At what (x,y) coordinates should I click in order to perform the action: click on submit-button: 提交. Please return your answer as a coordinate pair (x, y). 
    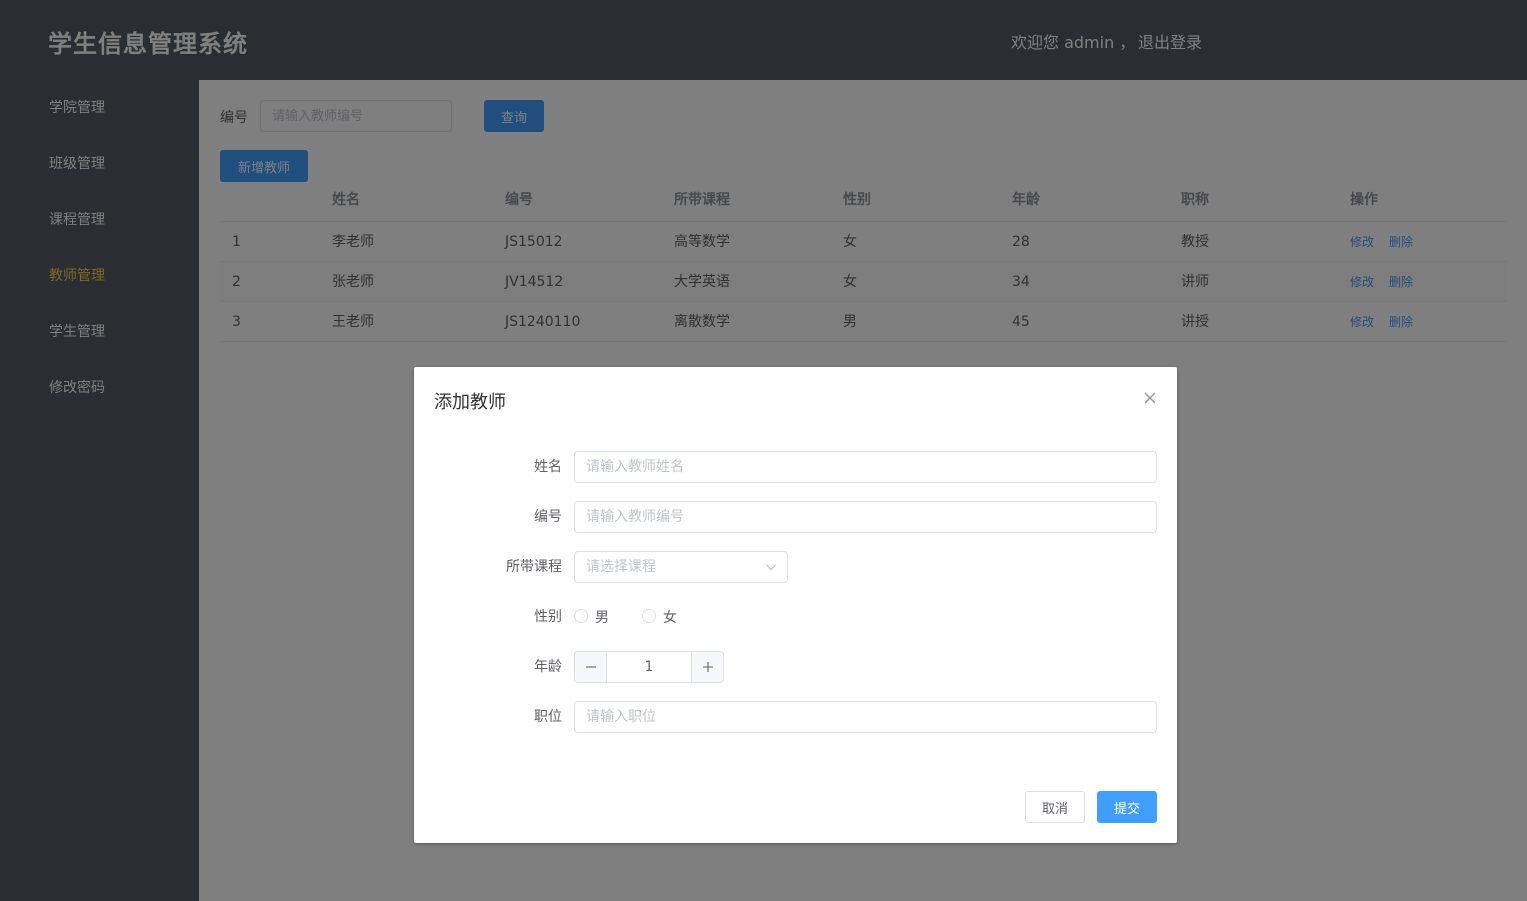
    Looking at the image, I should click on (1127, 807).